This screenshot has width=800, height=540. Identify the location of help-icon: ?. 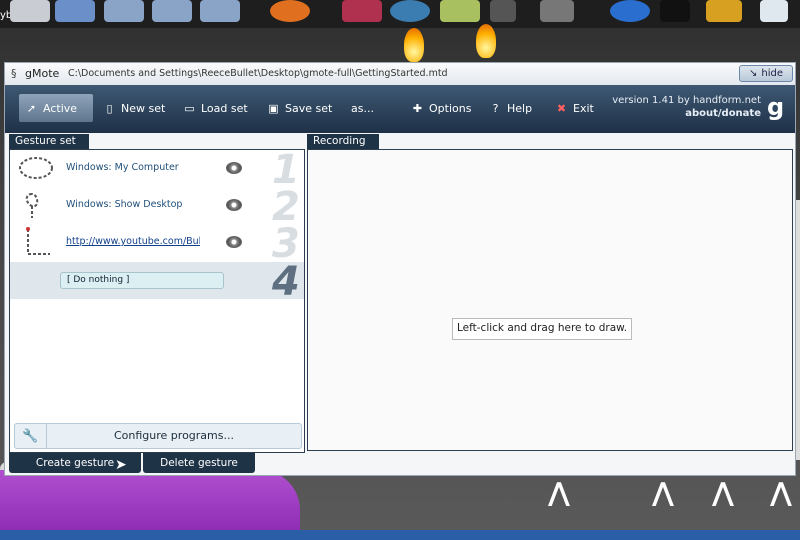
(495, 108).